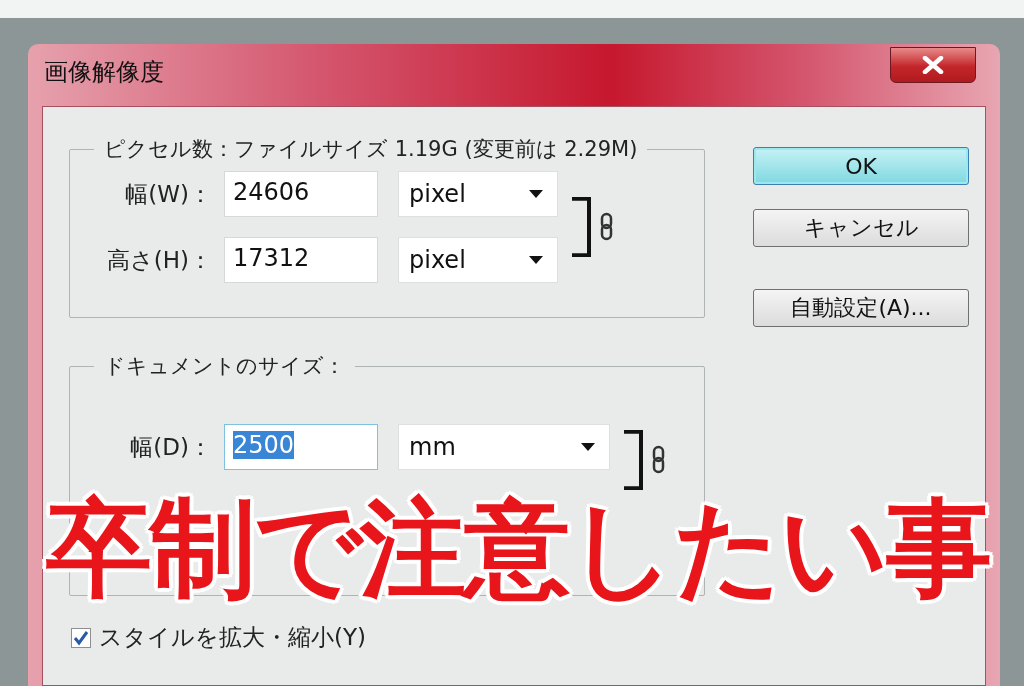 The image size is (1024, 686). Describe the element at coordinates (81, 637) in the screenshot. I see `checkbox` at that location.